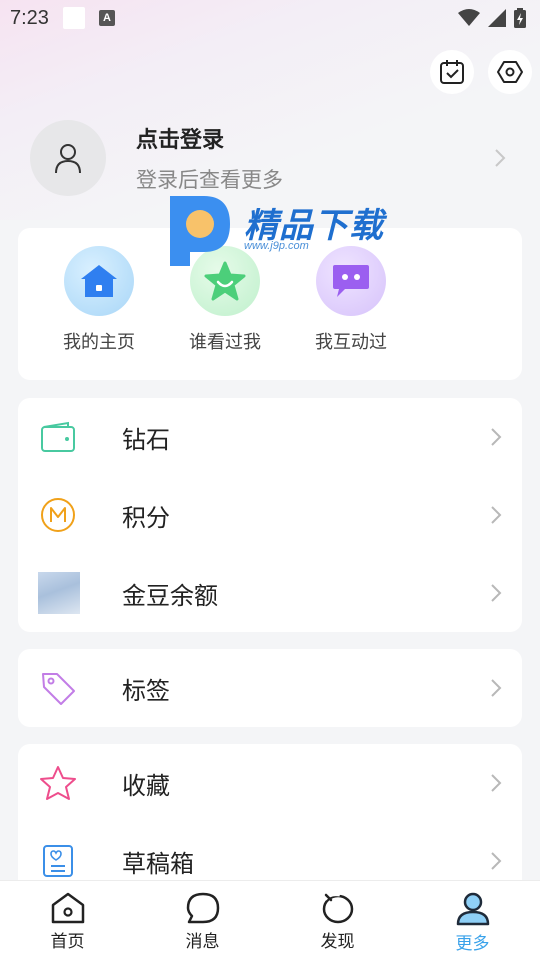 The height and width of the screenshot is (960, 540). Describe the element at coordinates (275, 158) in the screenshot. I see `login-profile-row: 点击登录 登录后查看更多` at that location.